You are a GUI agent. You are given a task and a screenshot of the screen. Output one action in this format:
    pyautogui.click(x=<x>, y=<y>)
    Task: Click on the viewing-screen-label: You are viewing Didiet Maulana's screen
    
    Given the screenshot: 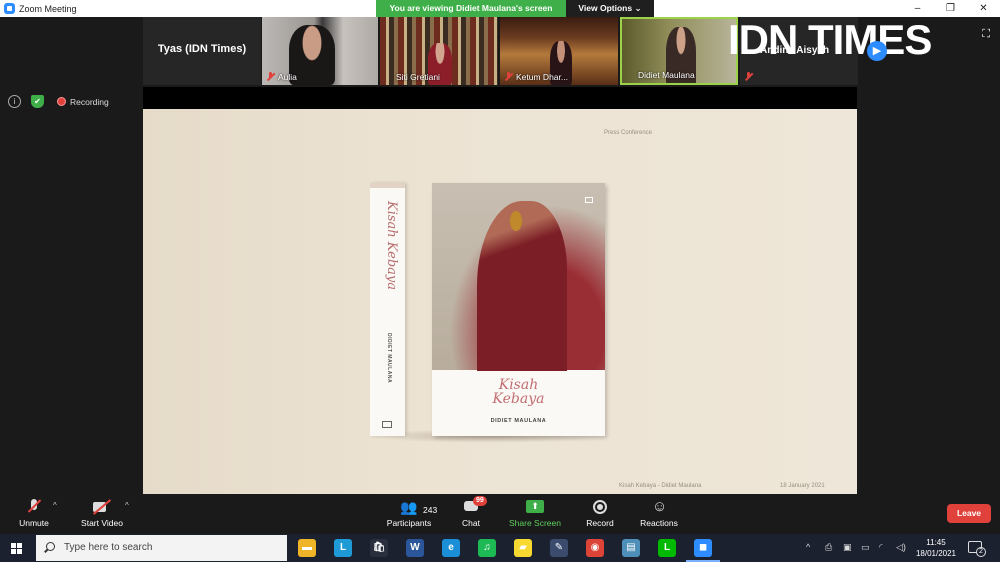 What is the action you would take?
    pyautogui.click(x=471, y=8)
    